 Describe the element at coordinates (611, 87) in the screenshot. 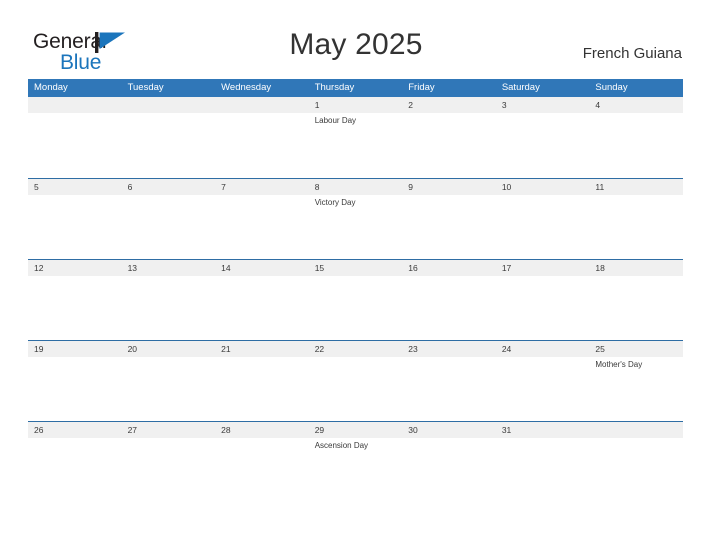

I see `weekday-header-sunday: Sunday` at that location.